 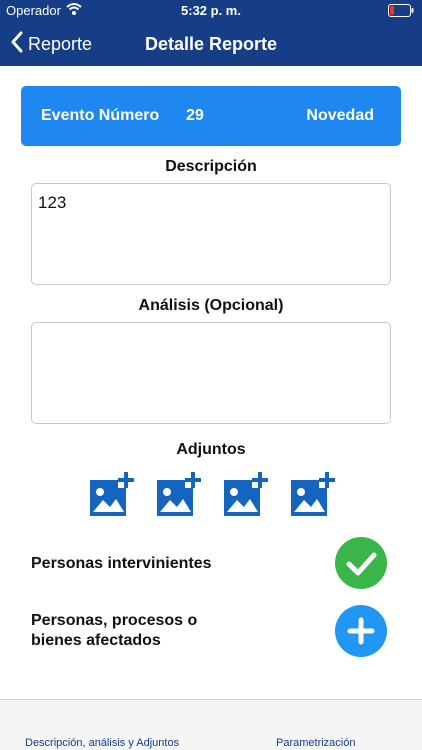 What do you see at coordinates (211, 166) in the screenshot?
I see `description-title: Descripción` at bounding box center [211, 166].